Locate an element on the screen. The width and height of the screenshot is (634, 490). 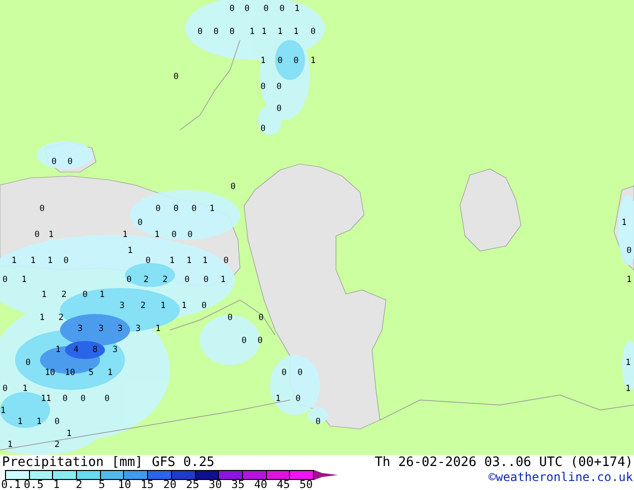
scale-tick-label: 40 is located at coordinates (261, 484).